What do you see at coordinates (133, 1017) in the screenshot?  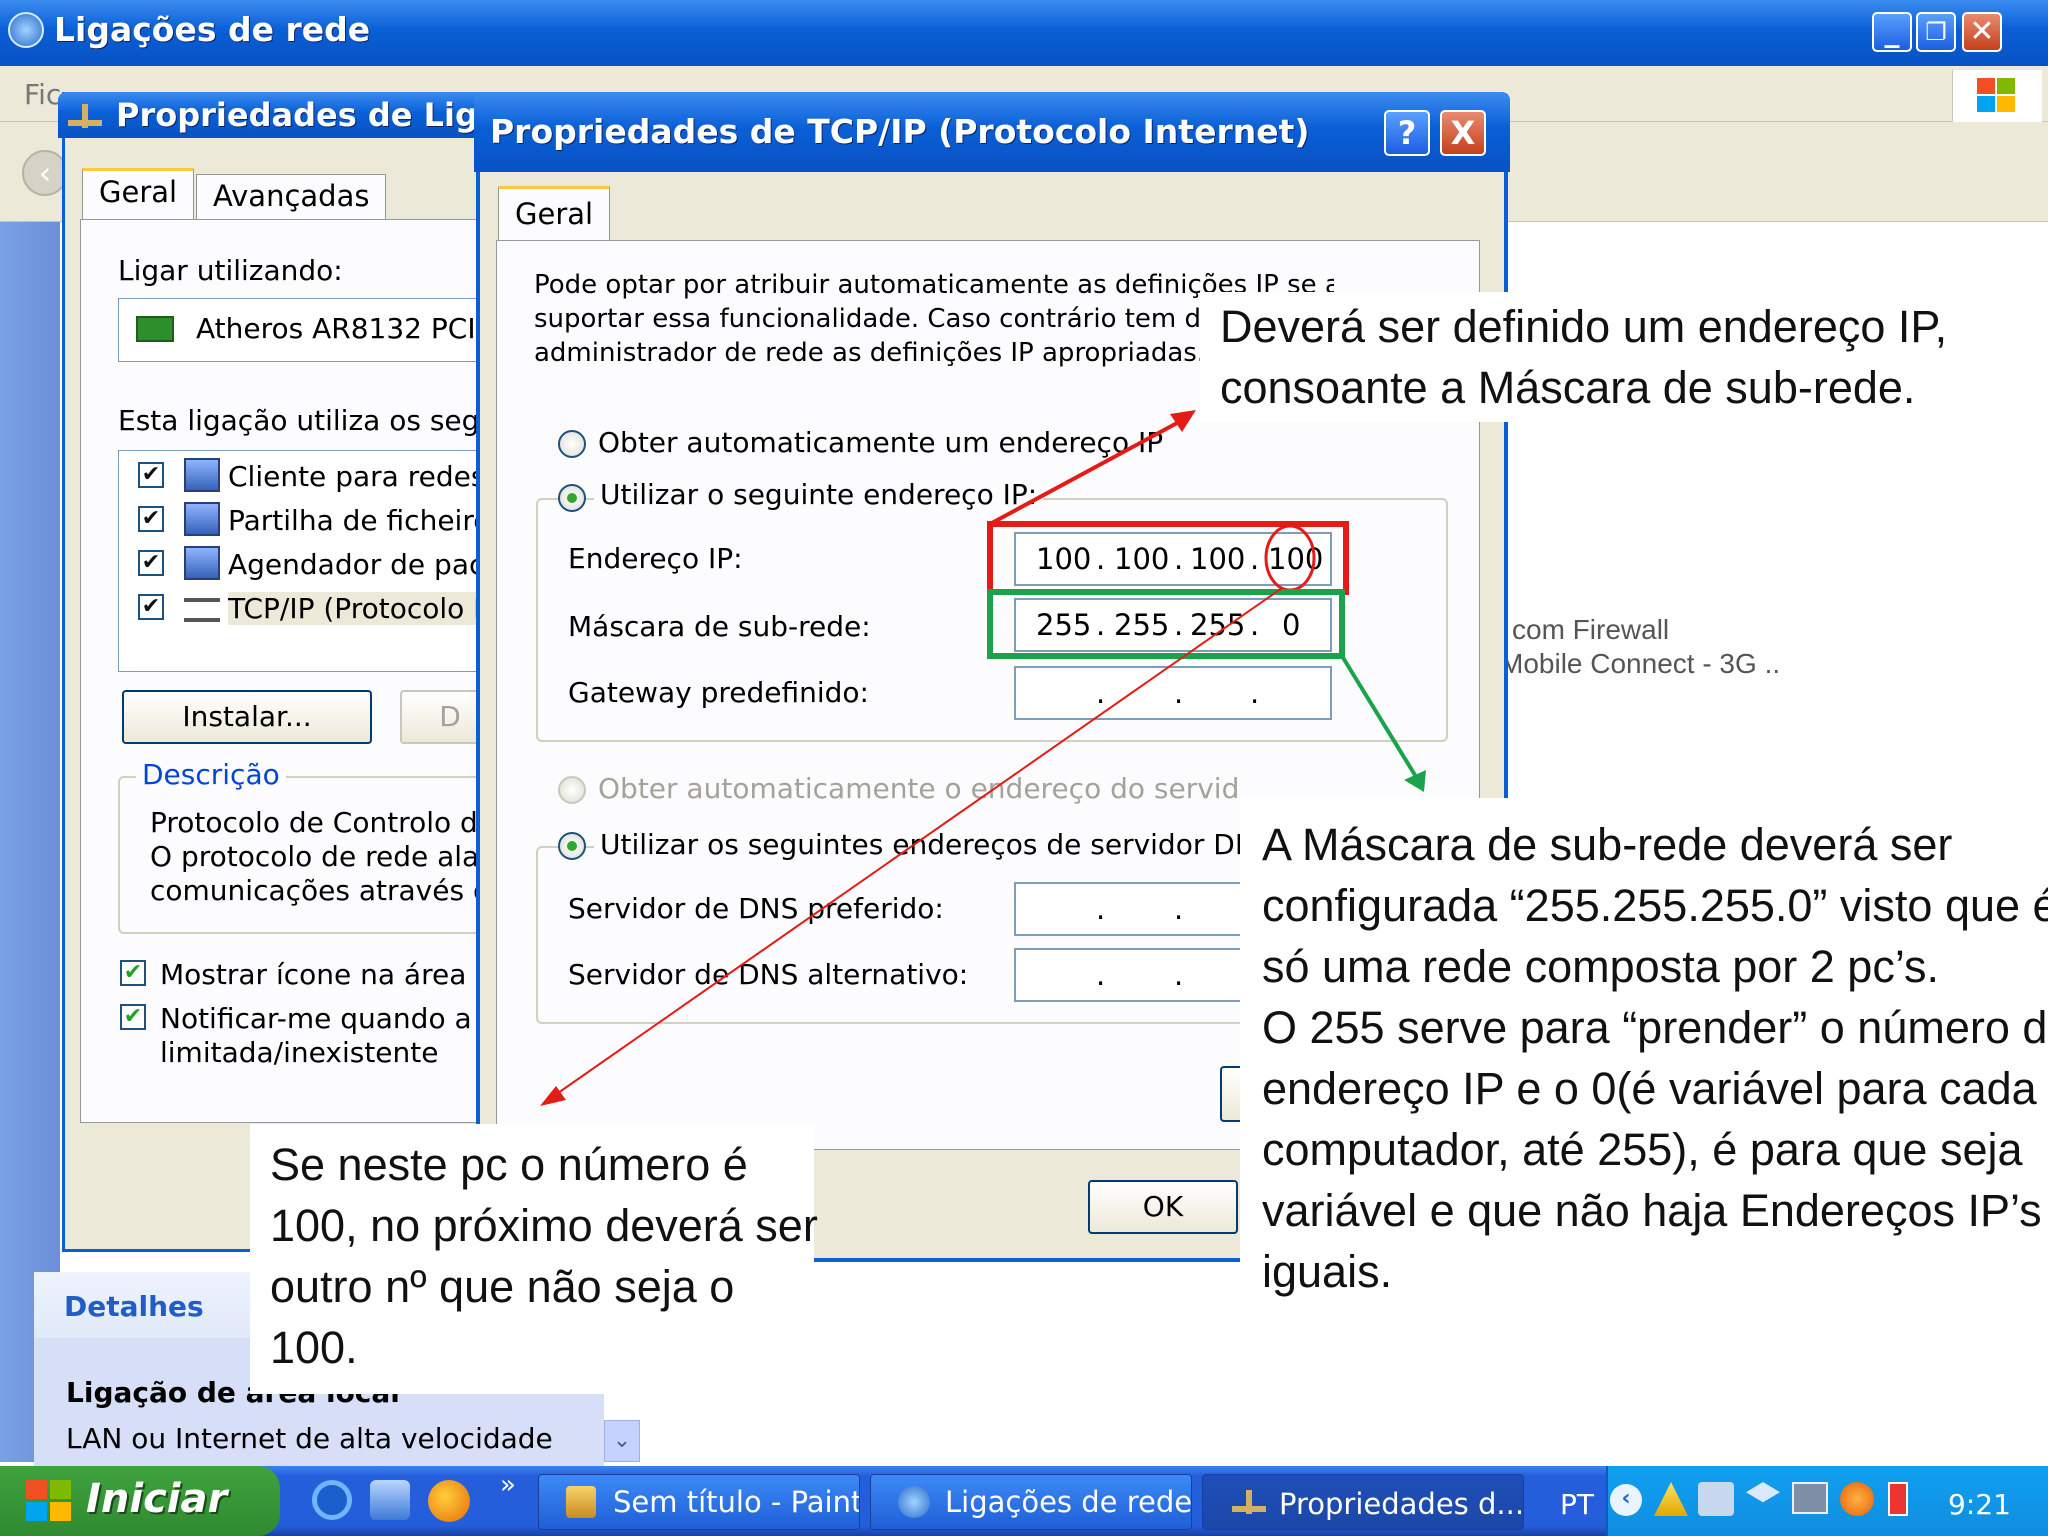 I see `notify-checkbox: ✔` at bounding box center [133, 1017].